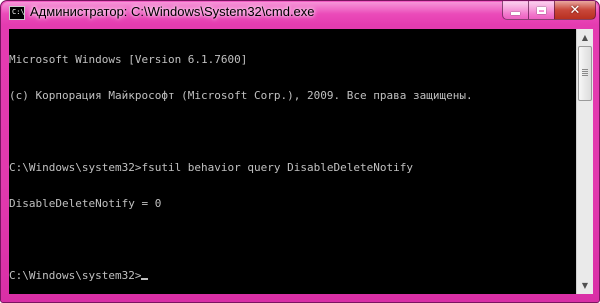  What do you see at coordinates (515, 10) in the screenshot?
I see `minimize-button` at bounding box center [515, 10].